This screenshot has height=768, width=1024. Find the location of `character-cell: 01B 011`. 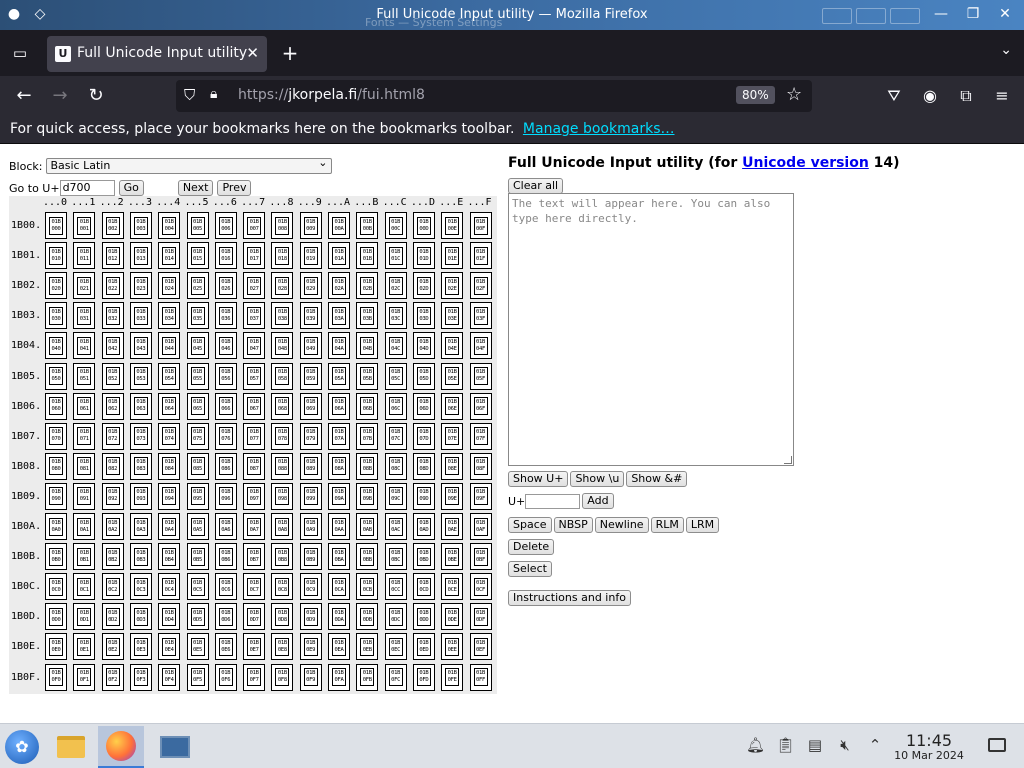

character-cell: 01B 011 is located at coordinates (84, 256).